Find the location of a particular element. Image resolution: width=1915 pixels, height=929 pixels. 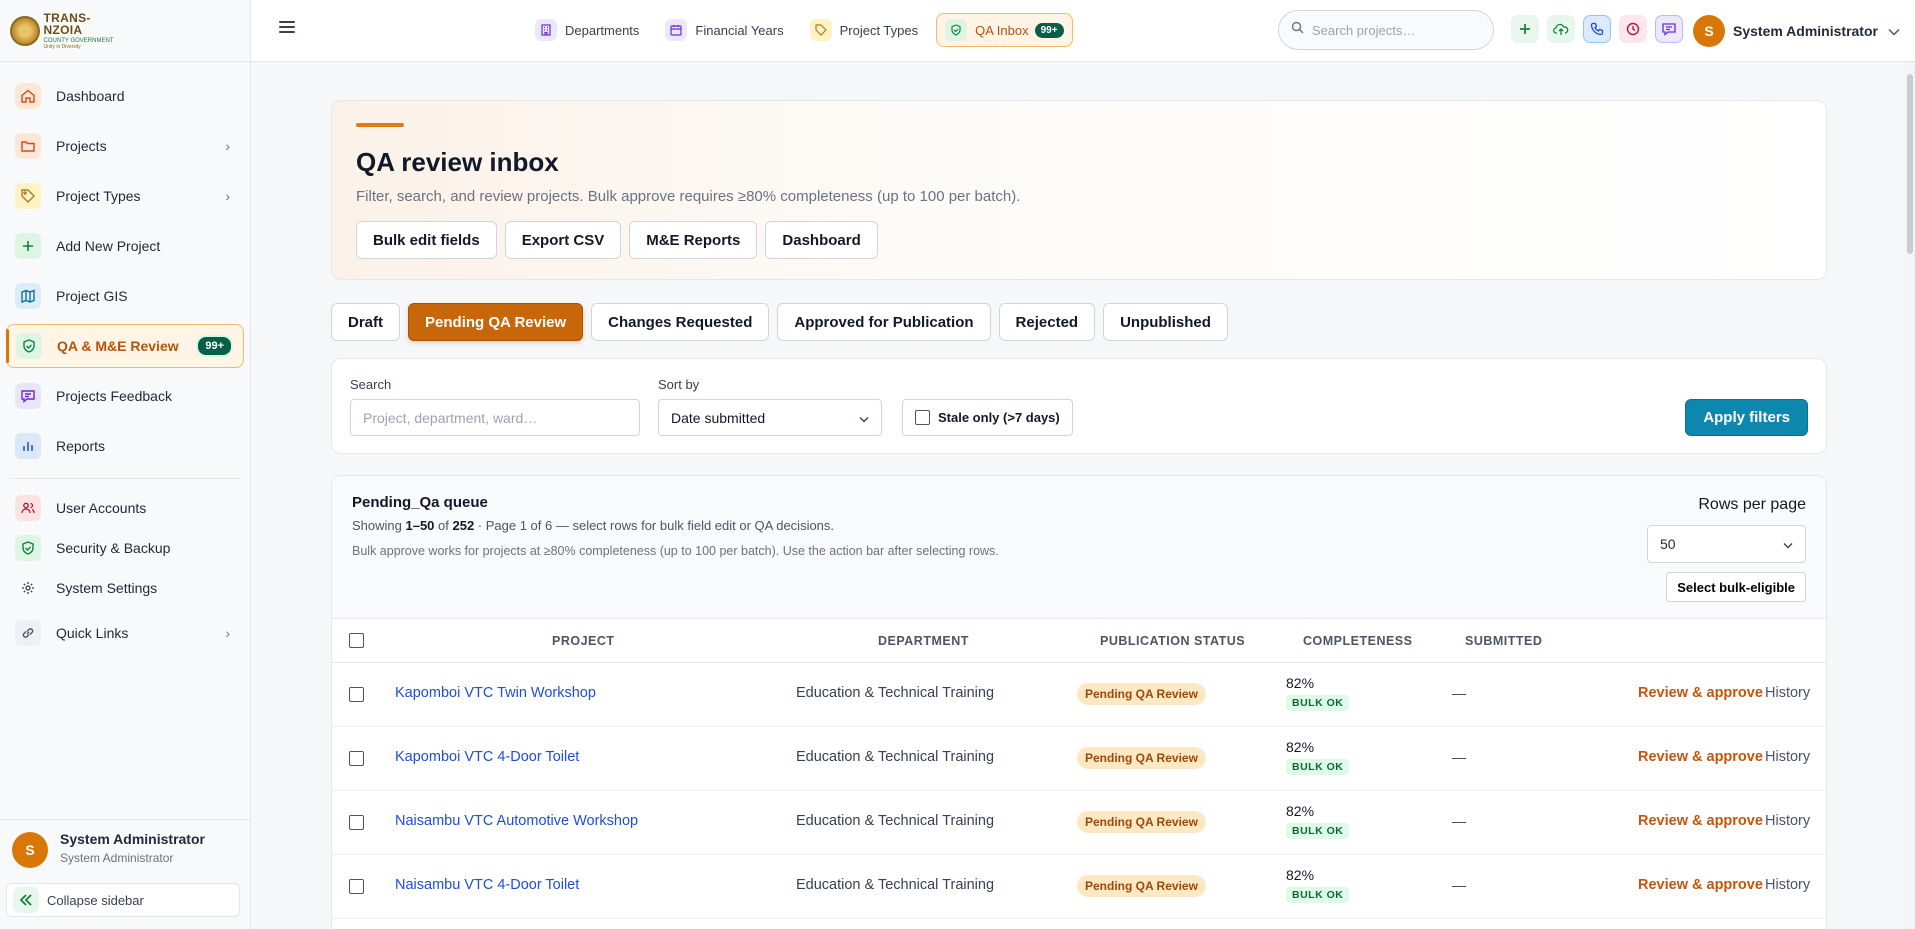

column-department: DEPARTMENT is located at coordinates (923, 641).